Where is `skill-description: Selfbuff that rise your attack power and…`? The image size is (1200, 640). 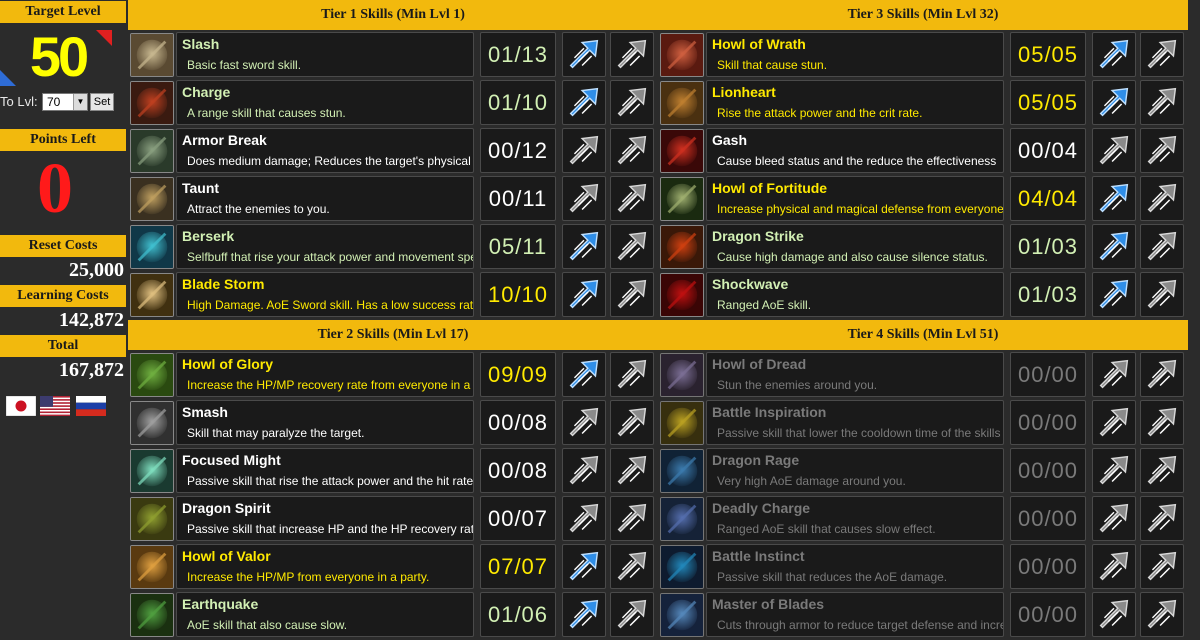 skill-description: Selfbuff that rise your attack power and… is located at coordinates (330, 257).